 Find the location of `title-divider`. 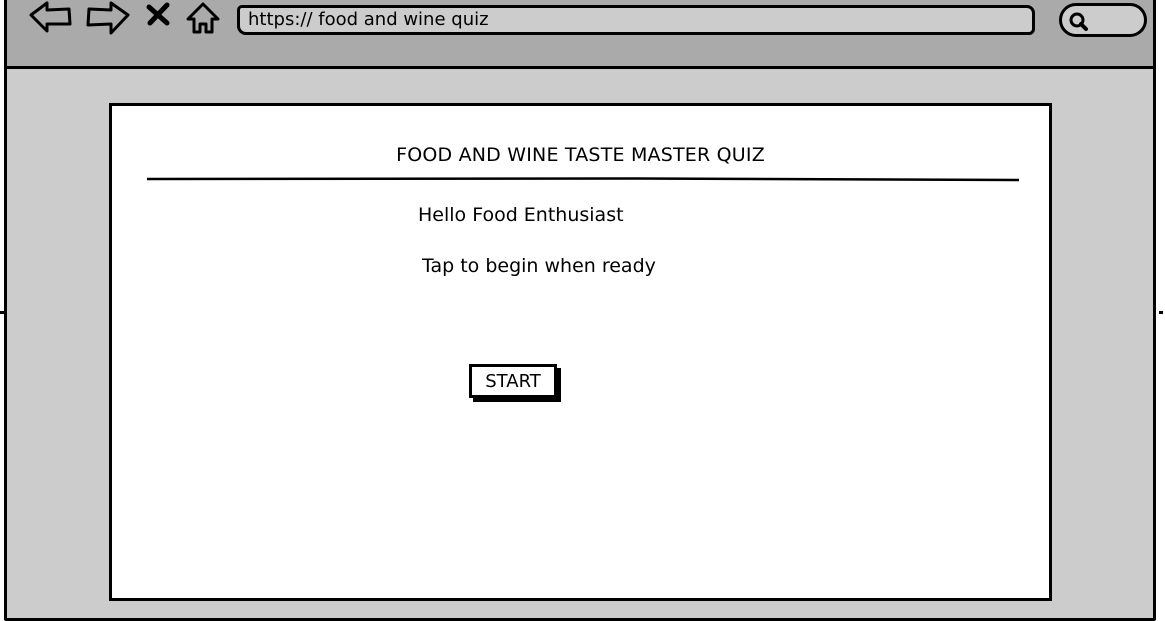

title-divider is located at coordinates (583, 179).